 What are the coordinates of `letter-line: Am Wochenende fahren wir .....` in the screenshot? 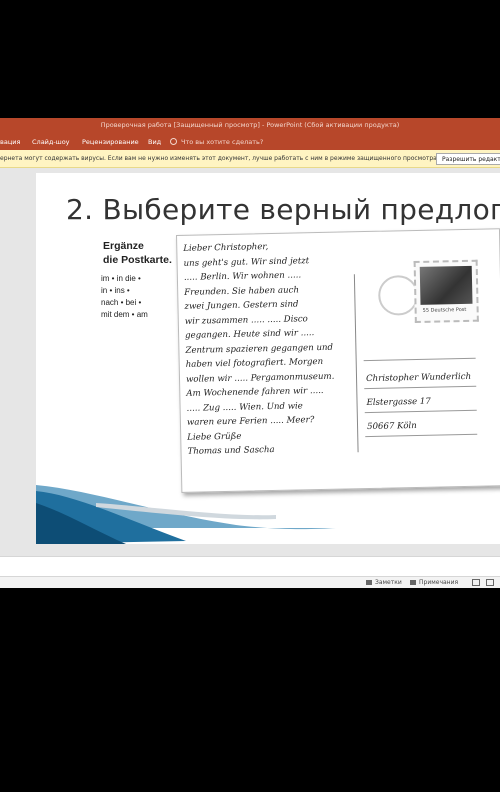 It's located at (255, 392).